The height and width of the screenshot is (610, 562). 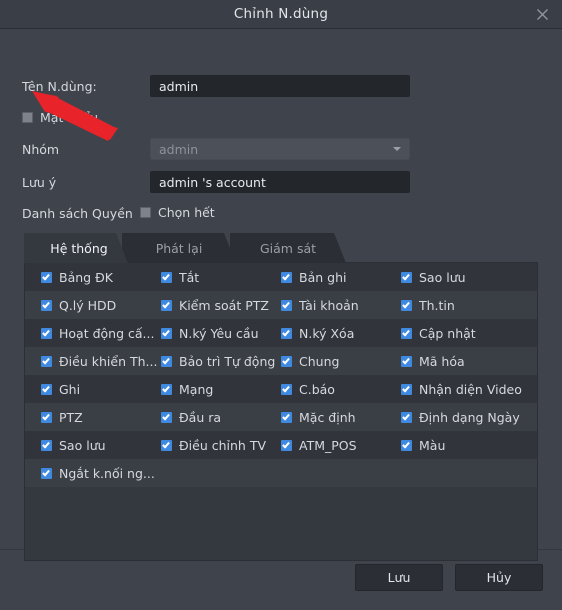 What do you see at coordinates (329, 305) in the screenshot?
I see `permission-label: Tài khoản` at bounding box center [329, 305].